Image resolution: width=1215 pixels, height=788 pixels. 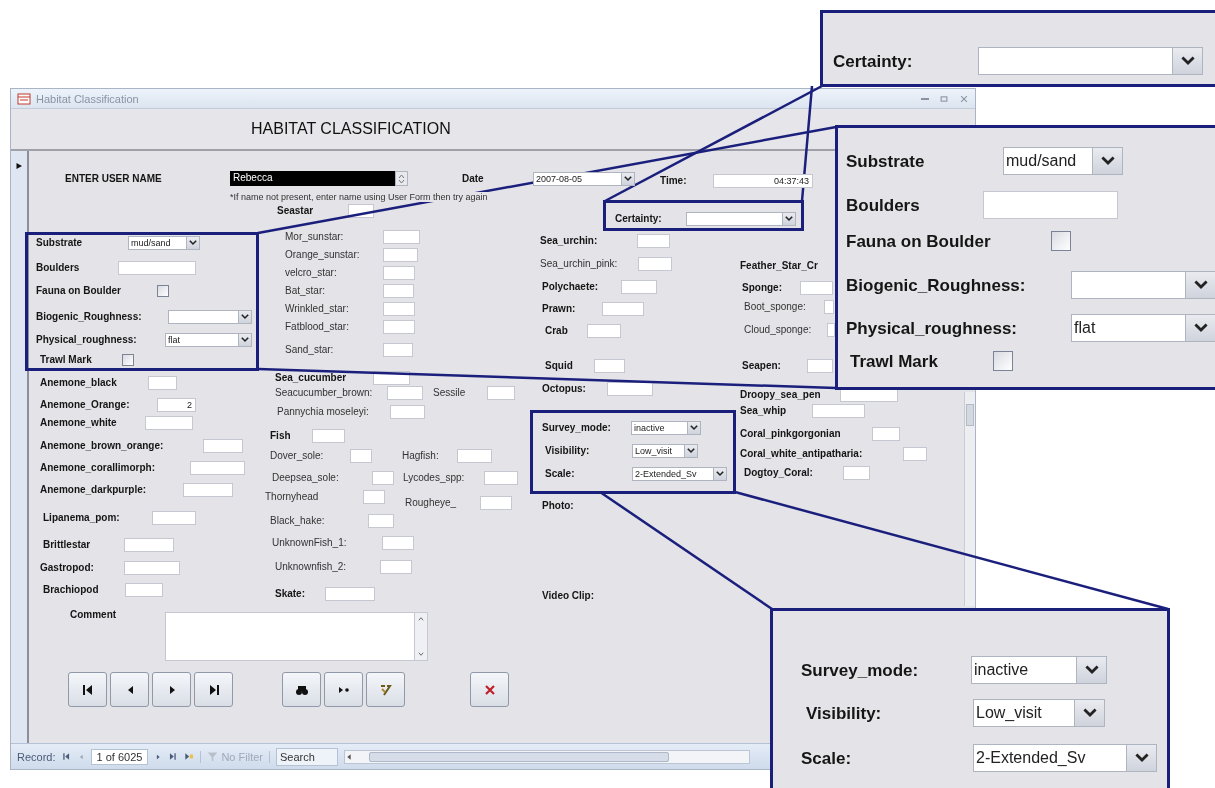 I want to click on field-label: UnknownFish_1:, so click(x=309, y=543).